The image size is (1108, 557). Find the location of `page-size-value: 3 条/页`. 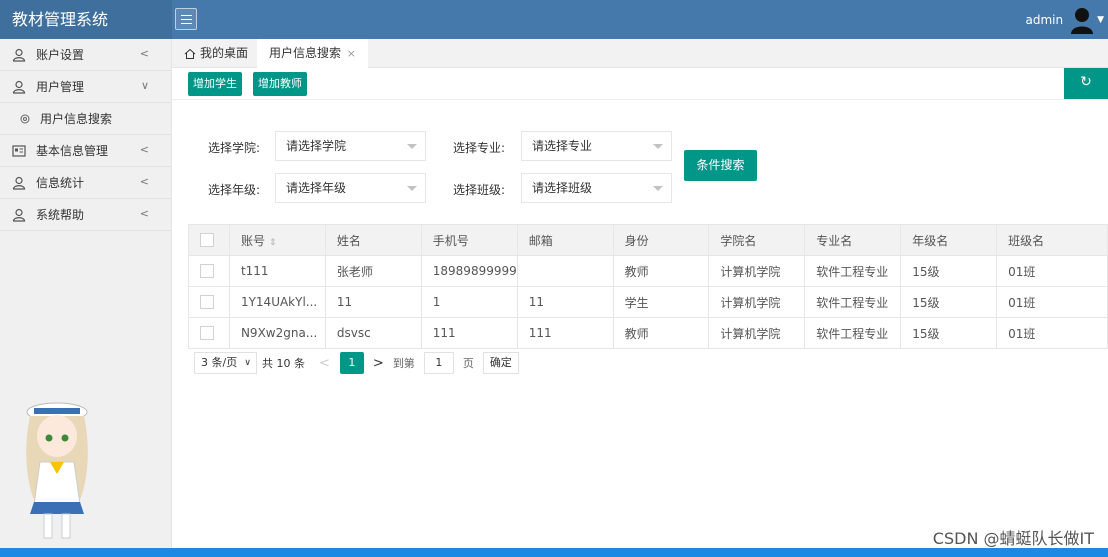

page-size-value: 3 条/页 is located at coordinates (219, 362).